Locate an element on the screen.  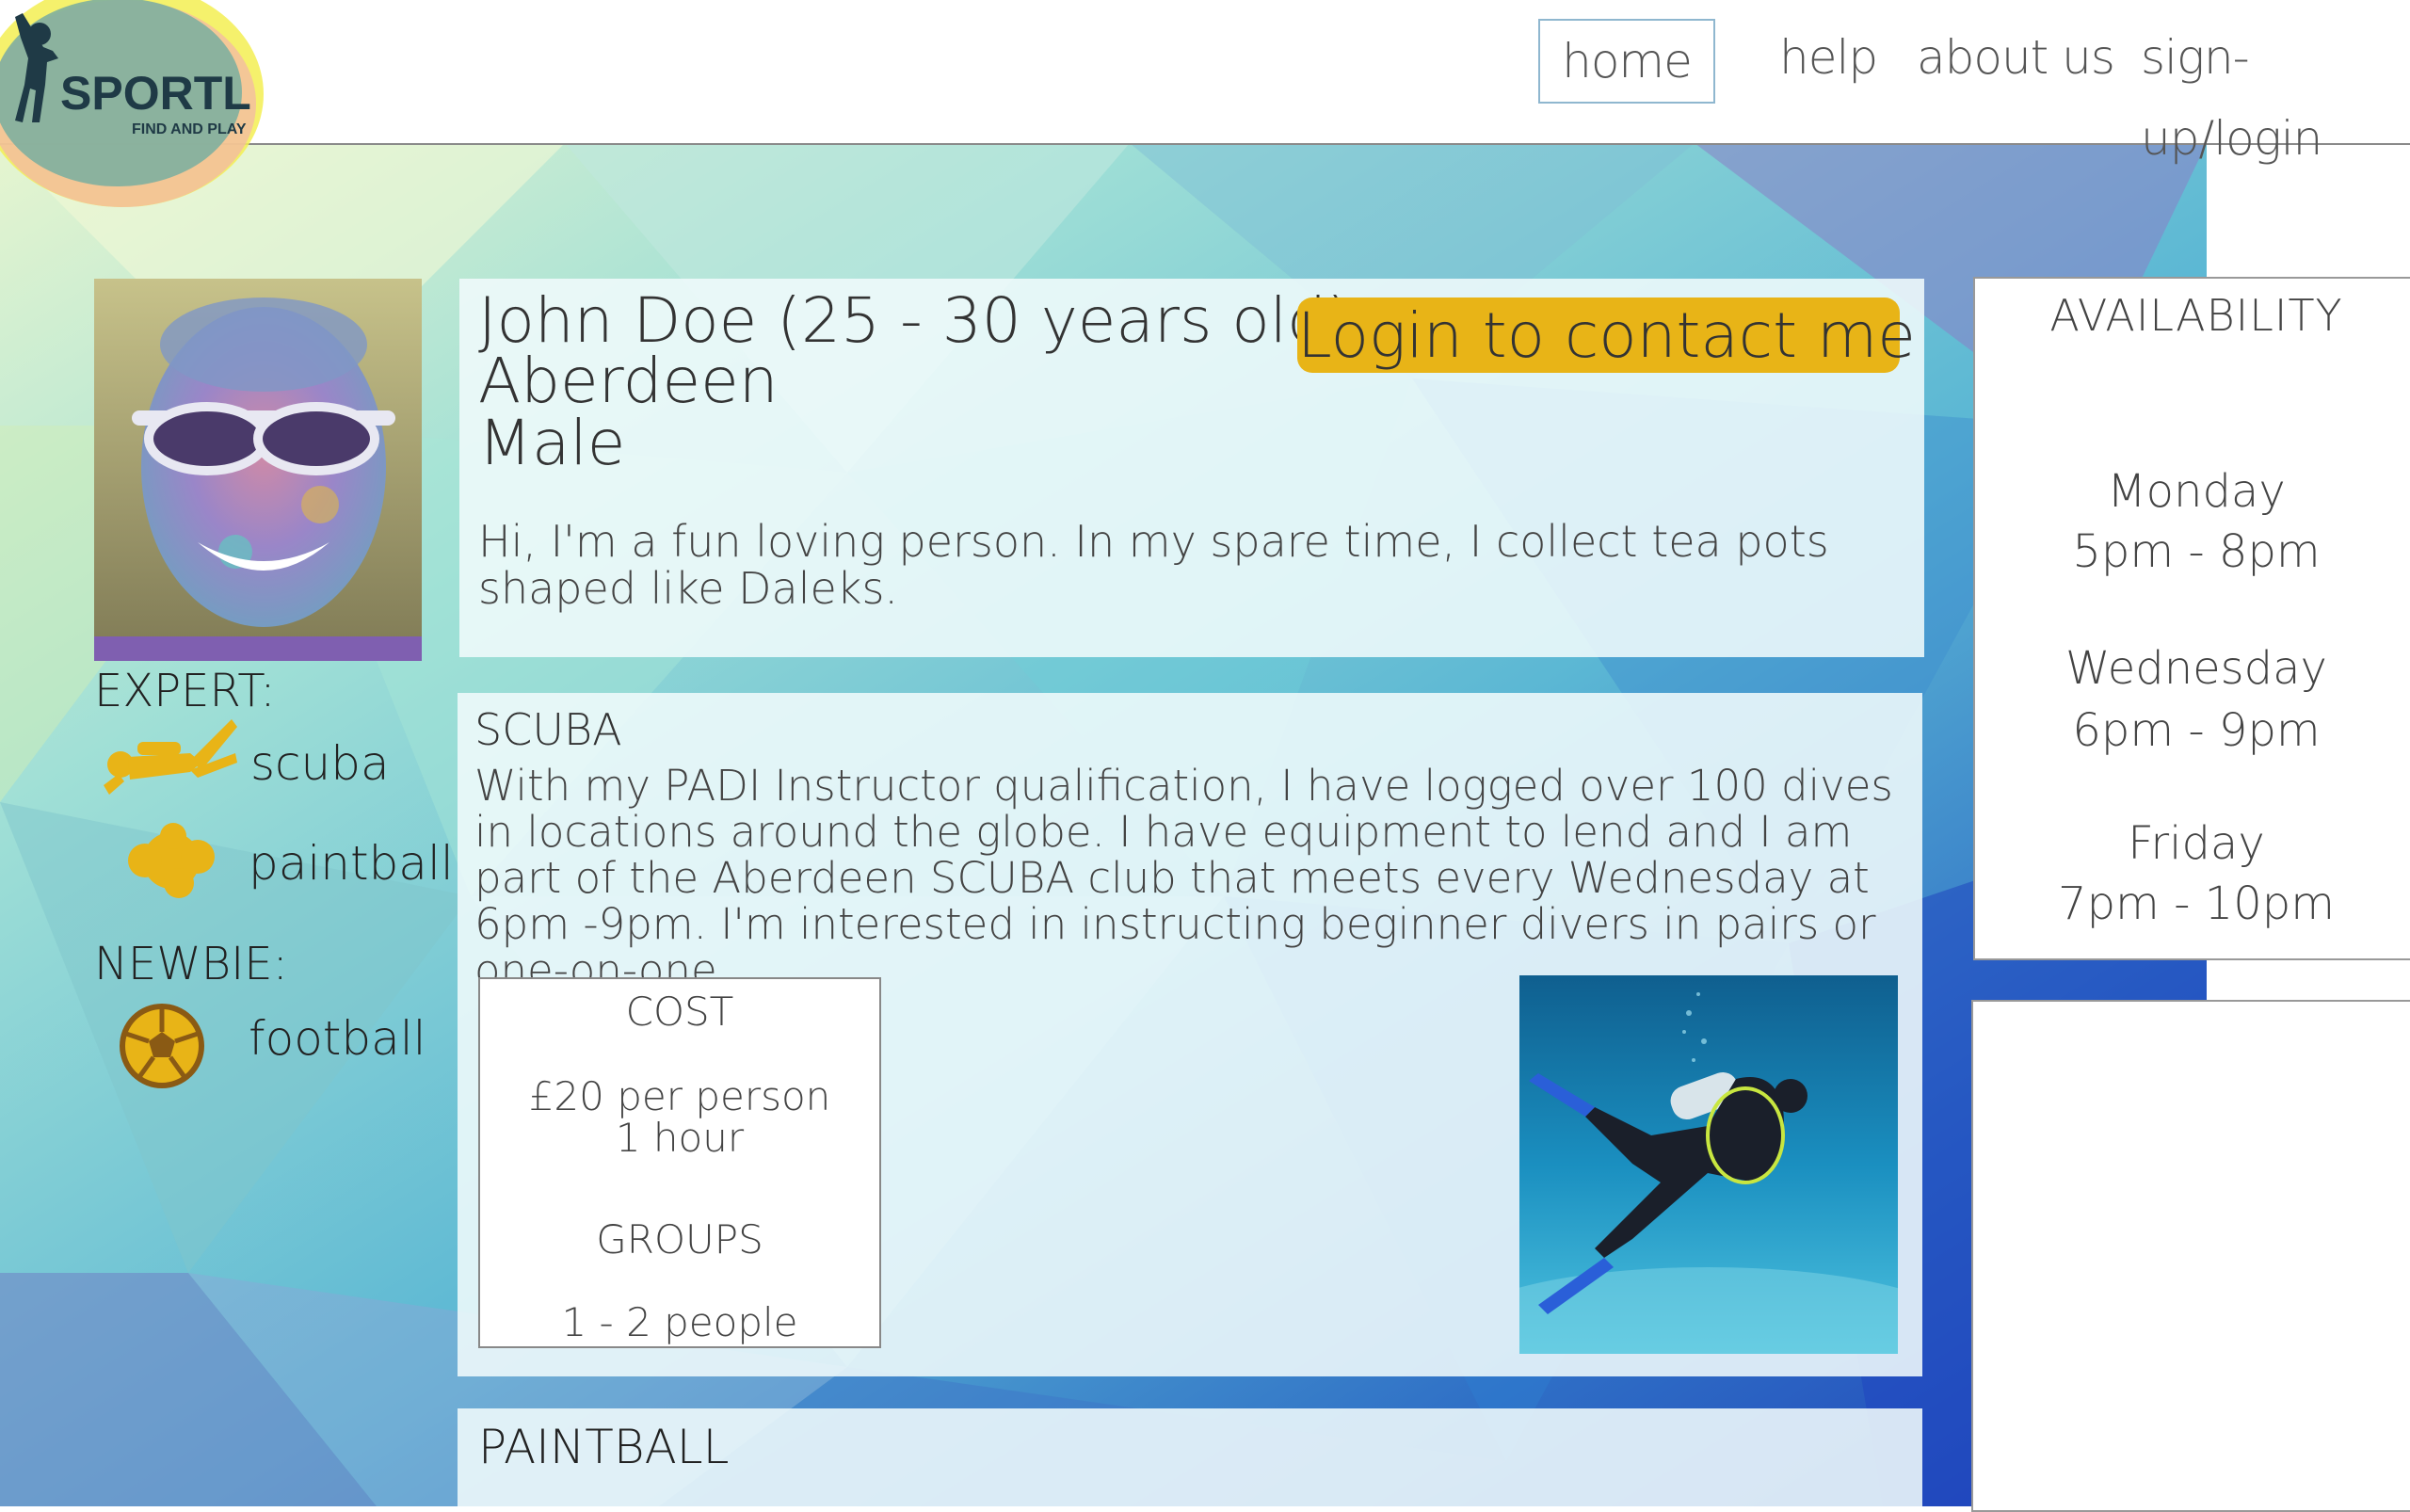
groups-heading: GROUPS is located at coordinates (679, 1239).